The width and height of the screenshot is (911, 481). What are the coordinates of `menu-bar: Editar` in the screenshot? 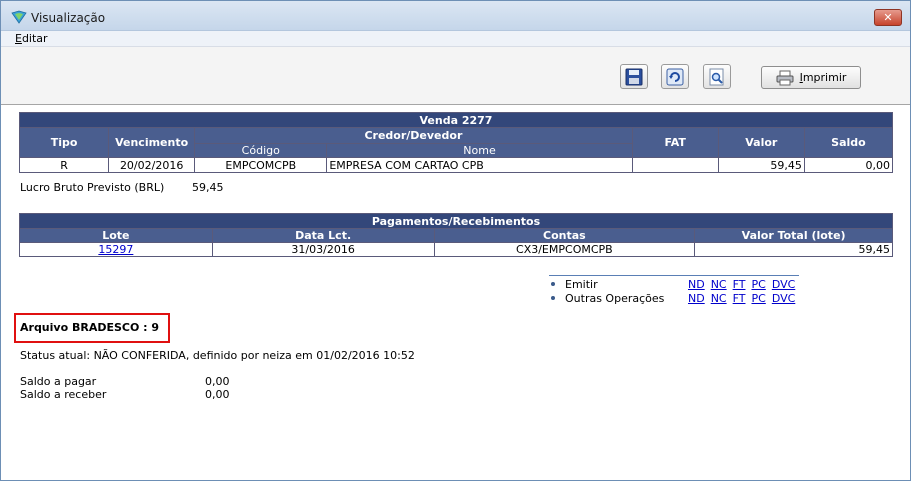 It's located at (455, 39).